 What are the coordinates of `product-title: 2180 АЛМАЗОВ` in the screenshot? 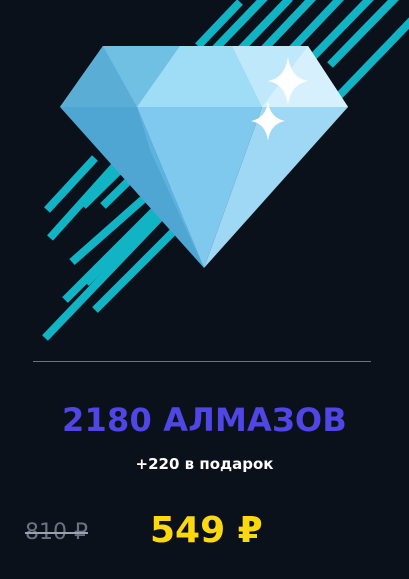 It's located at (204, 420).